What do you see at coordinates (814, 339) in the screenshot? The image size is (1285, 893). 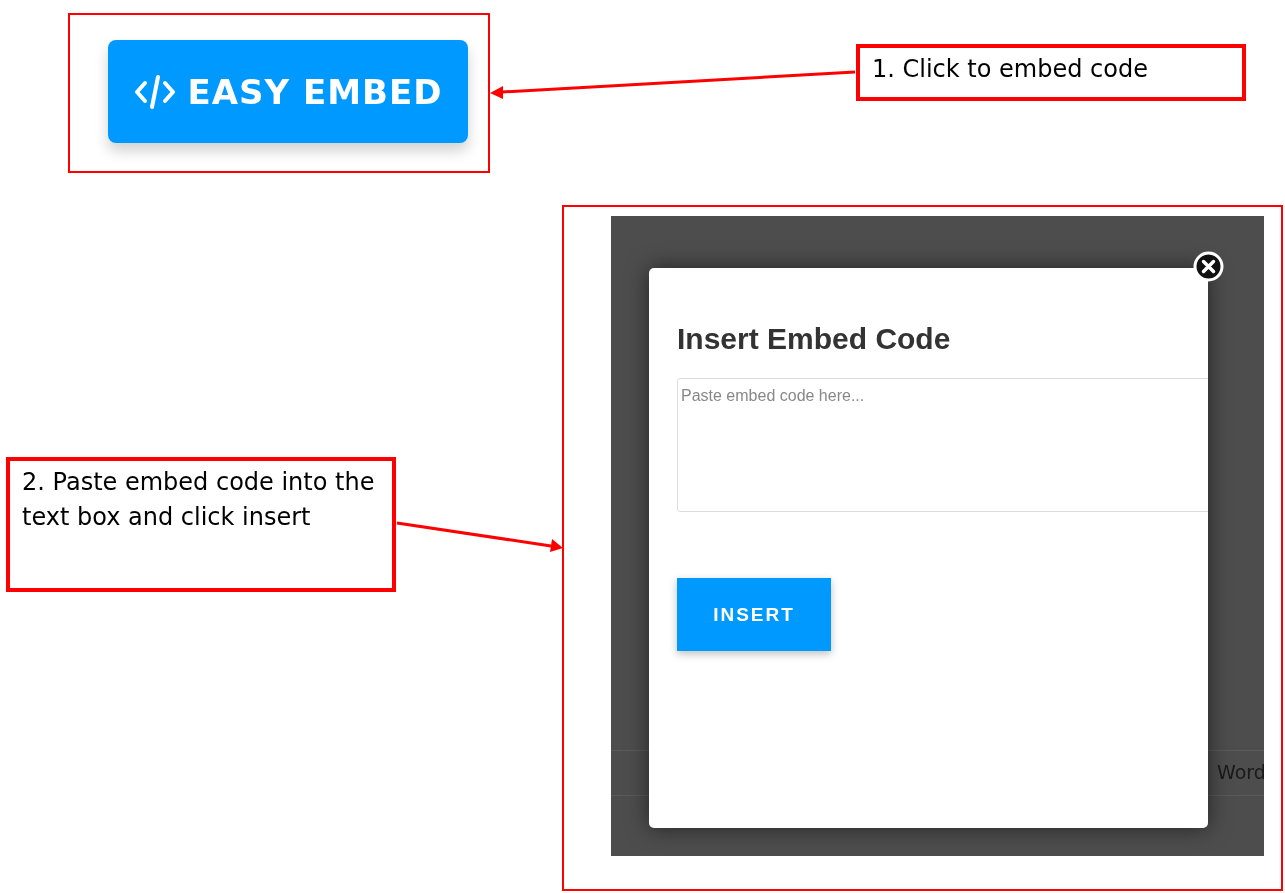 I see `modal-title: Insert Embed Code` at bounding box center [814, 339].